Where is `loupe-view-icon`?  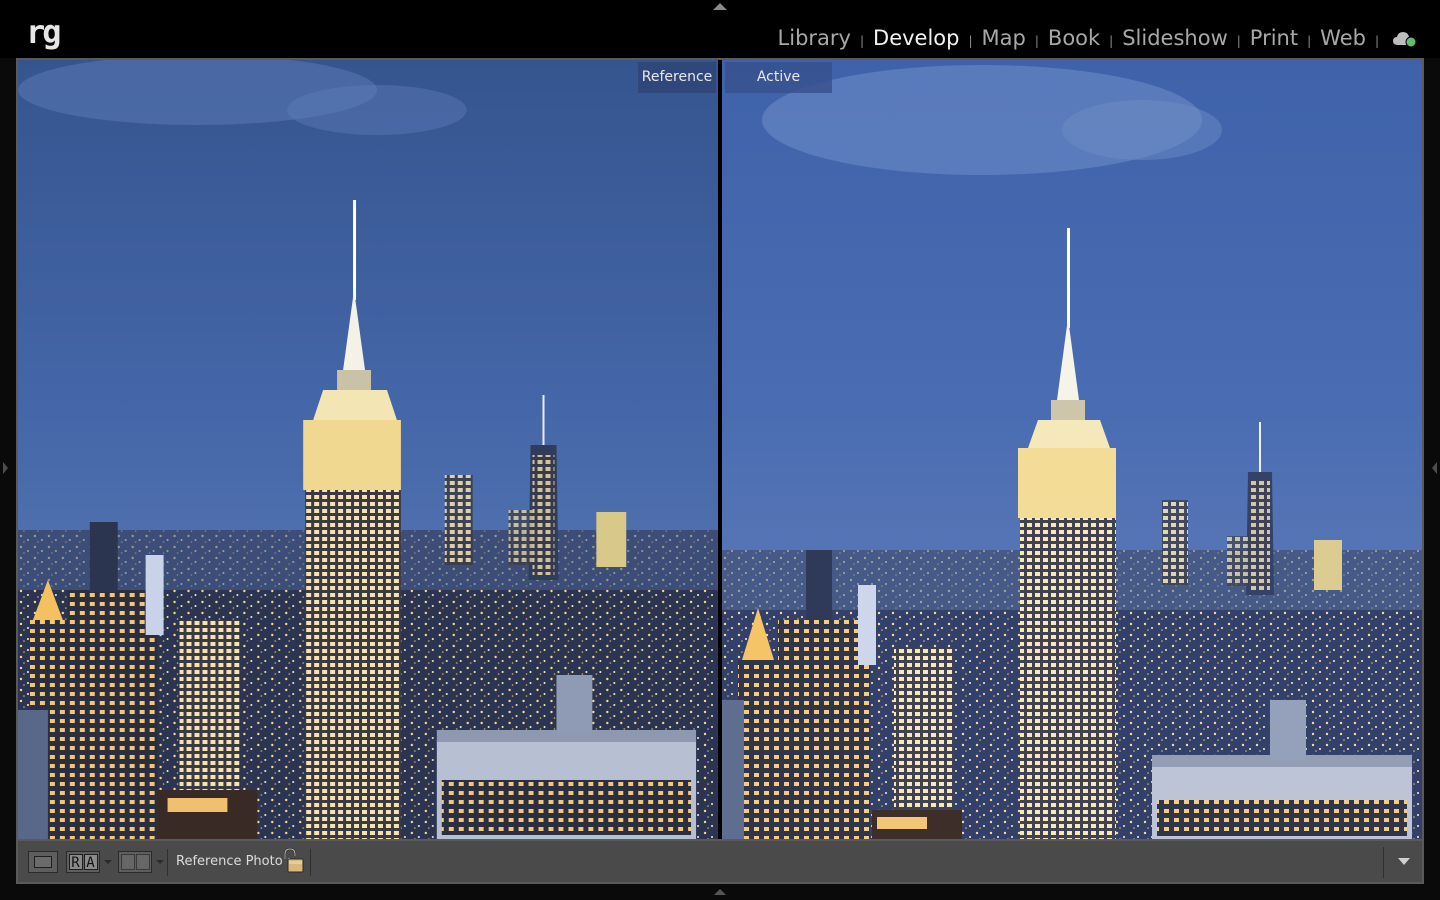 loupe-view-icon is located at coordinates (43, 862).